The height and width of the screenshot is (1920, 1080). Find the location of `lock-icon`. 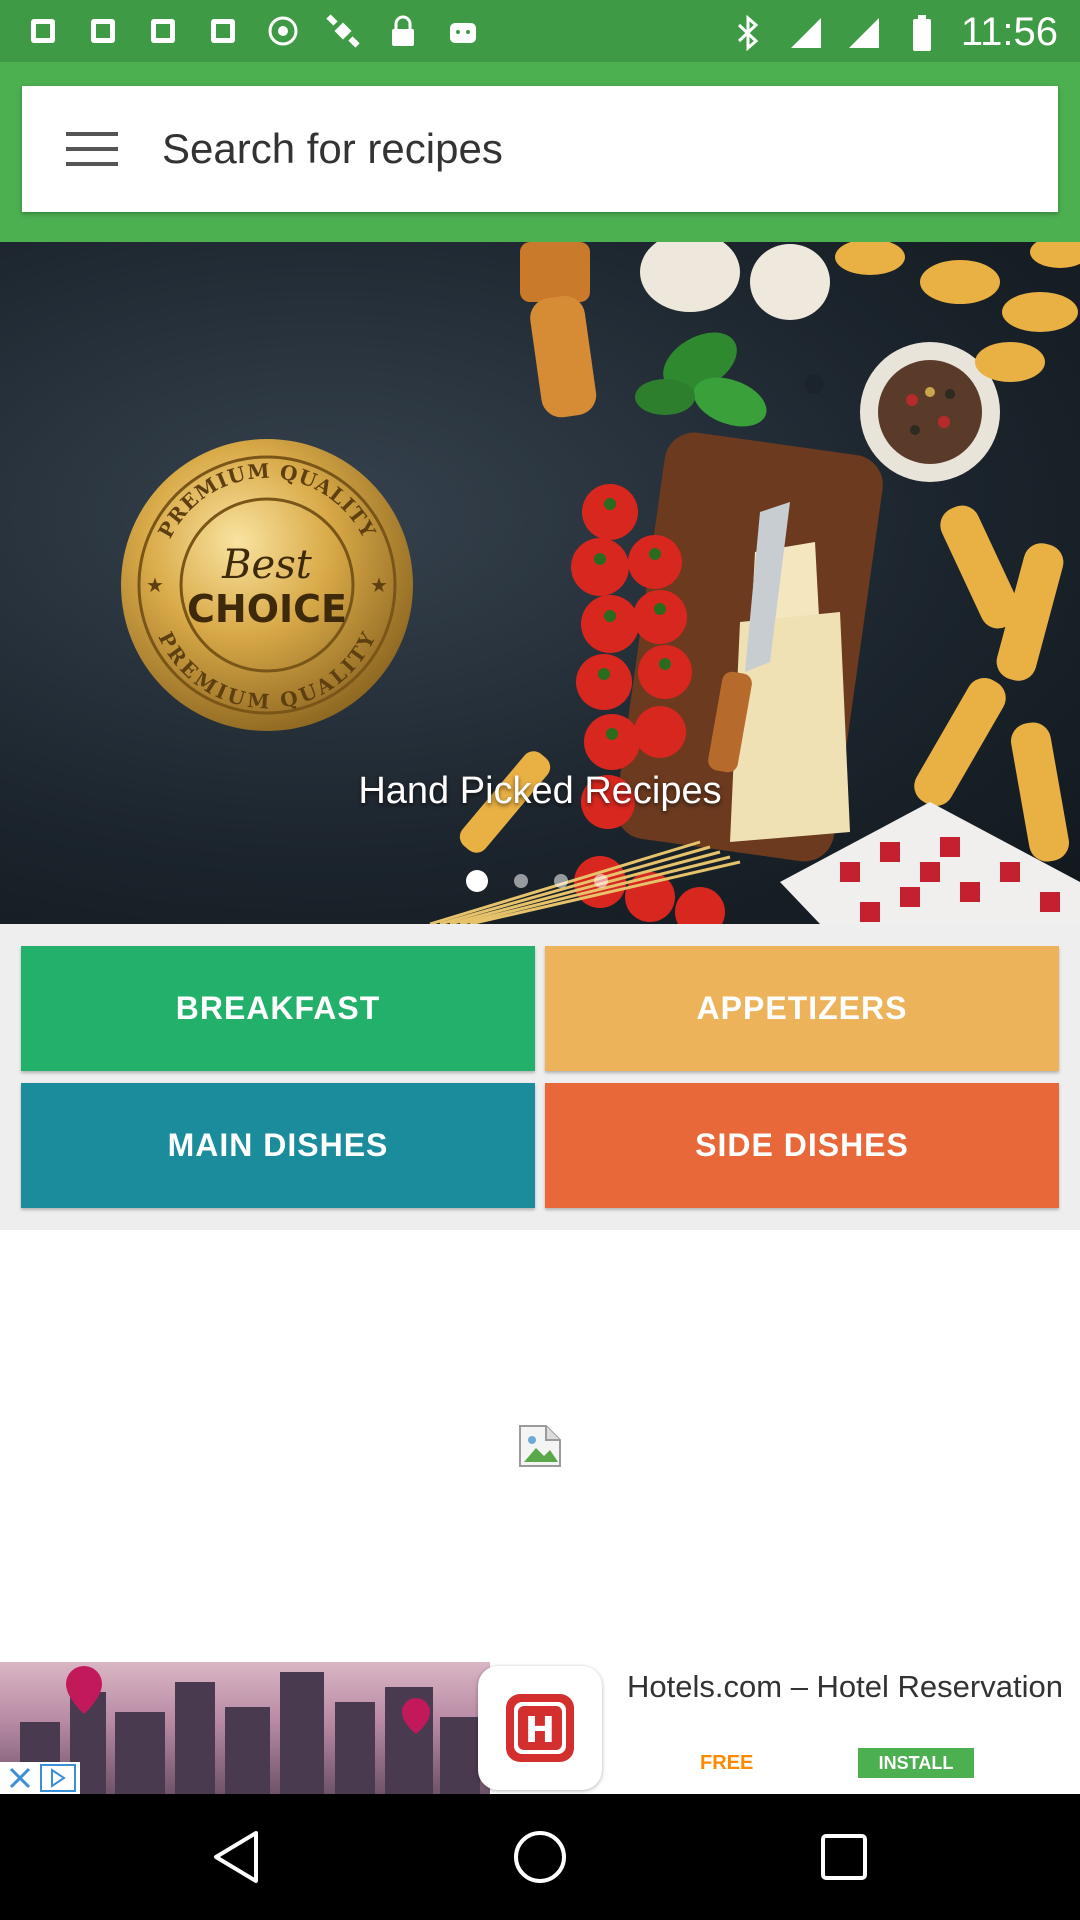

lock-icon is located at coordinates (403, 31).